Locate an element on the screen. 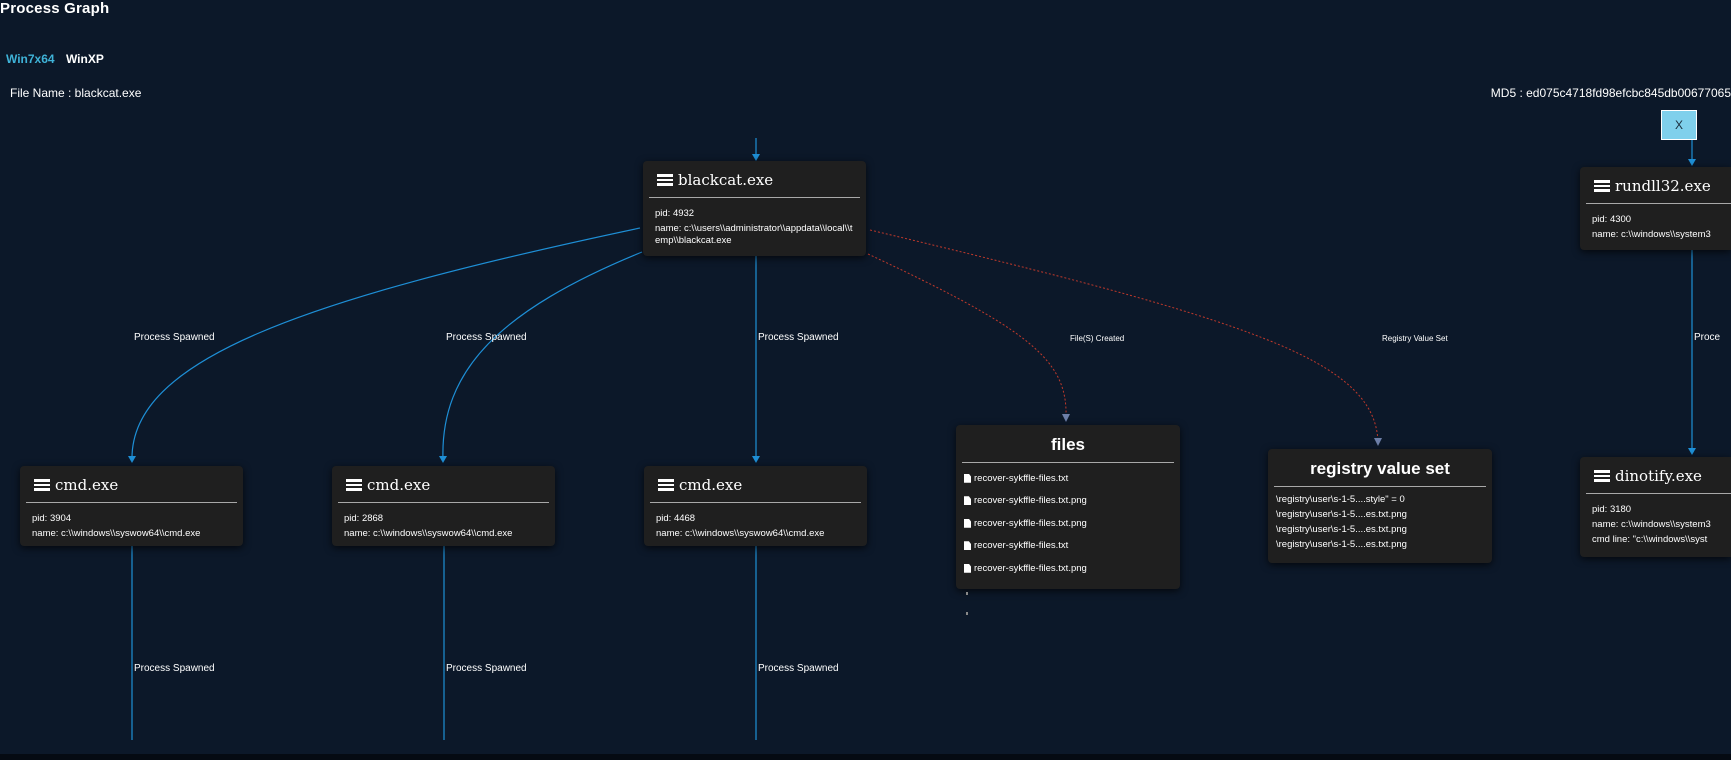 The image size is (1731, 760). registry-item: \registry\user\s-1-5....style" = 0 is located at coordinates (1340, 499).